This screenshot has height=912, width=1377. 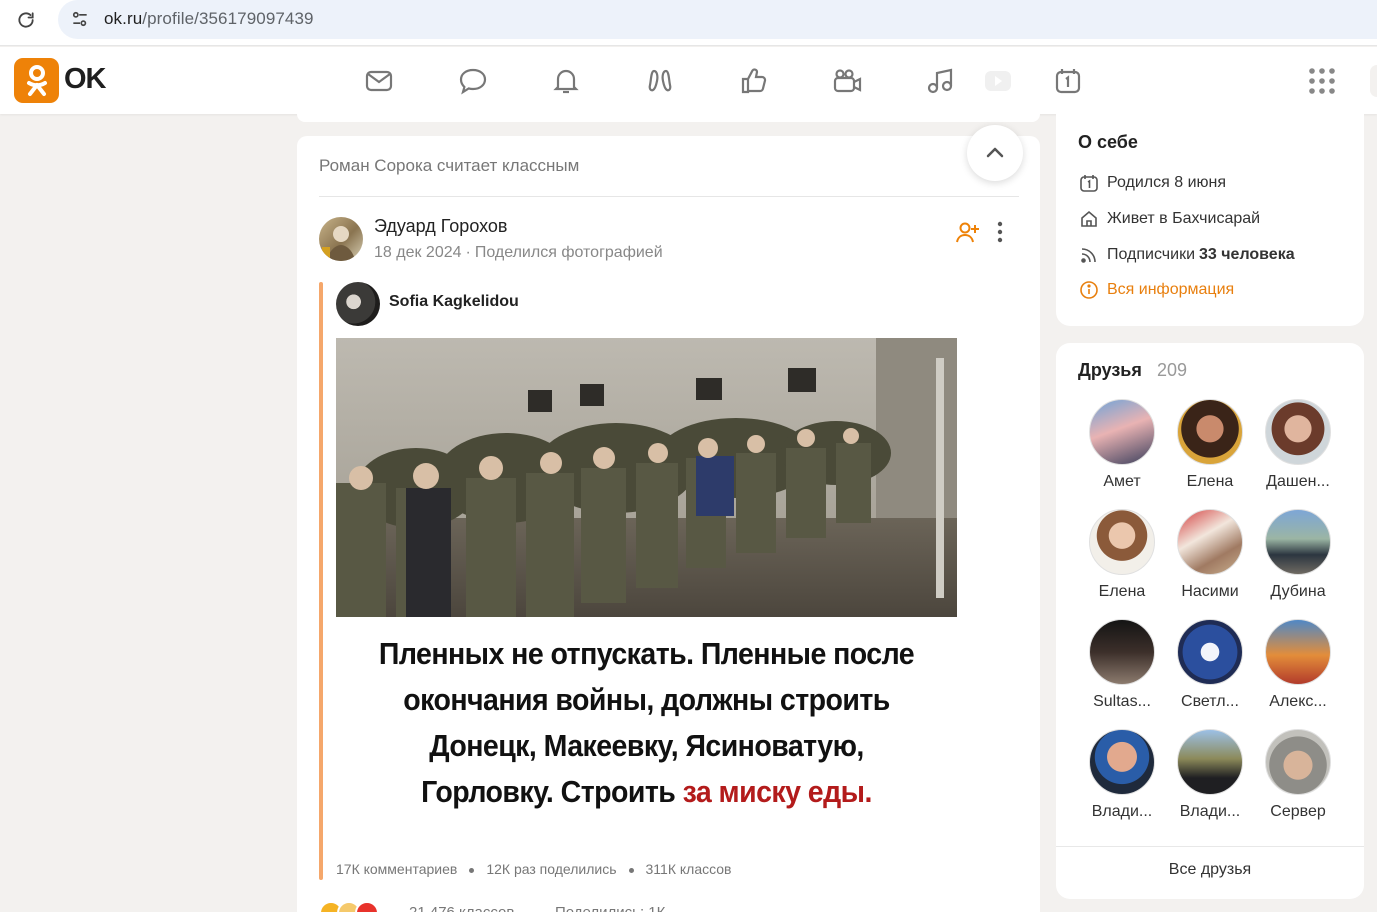 What do you see at coordinates (228, 18) in the screenshot?
I see `url-path: /profile/356179097439` at bounding box center [228, 18].